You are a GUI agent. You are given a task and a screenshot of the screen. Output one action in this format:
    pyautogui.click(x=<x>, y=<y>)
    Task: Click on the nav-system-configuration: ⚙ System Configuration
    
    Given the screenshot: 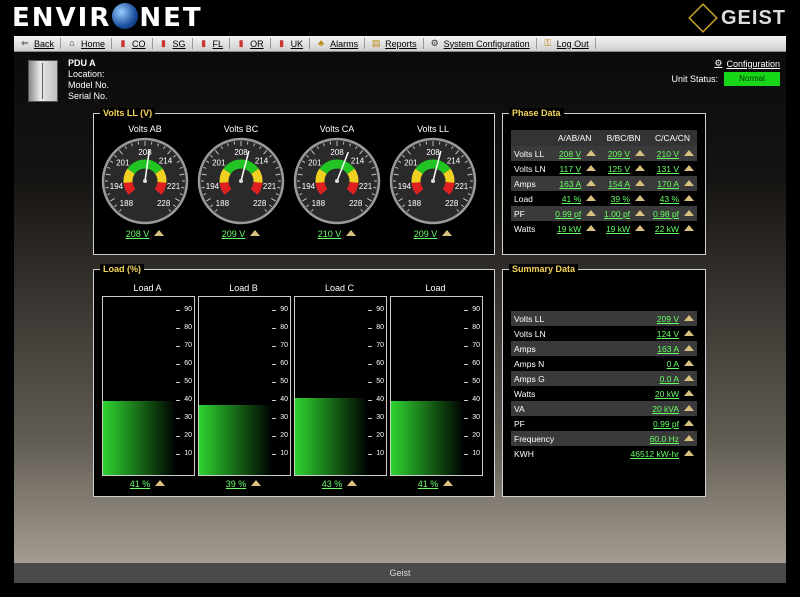 What is the action you would take?
    pyautogui.click(x=480, y=44)
    